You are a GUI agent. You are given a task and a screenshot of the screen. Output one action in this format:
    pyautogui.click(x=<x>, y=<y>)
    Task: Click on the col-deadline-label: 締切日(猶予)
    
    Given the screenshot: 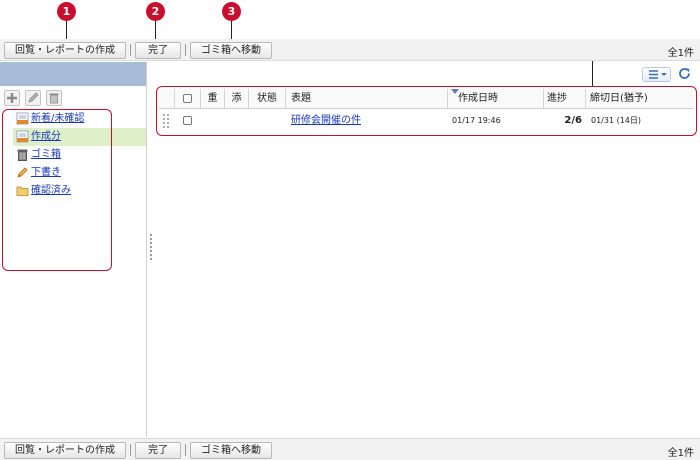 What is the action you would take?
    pyautogui.click(x=619, y=98)
    